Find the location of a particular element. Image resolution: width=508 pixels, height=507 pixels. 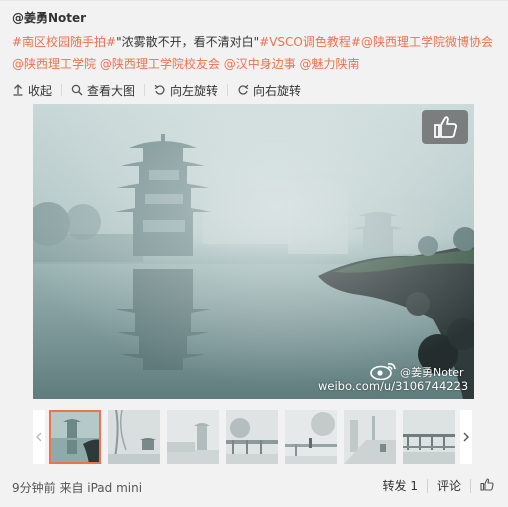

post-actions: 转发 1 评论 is located at coordinates (438, 485).